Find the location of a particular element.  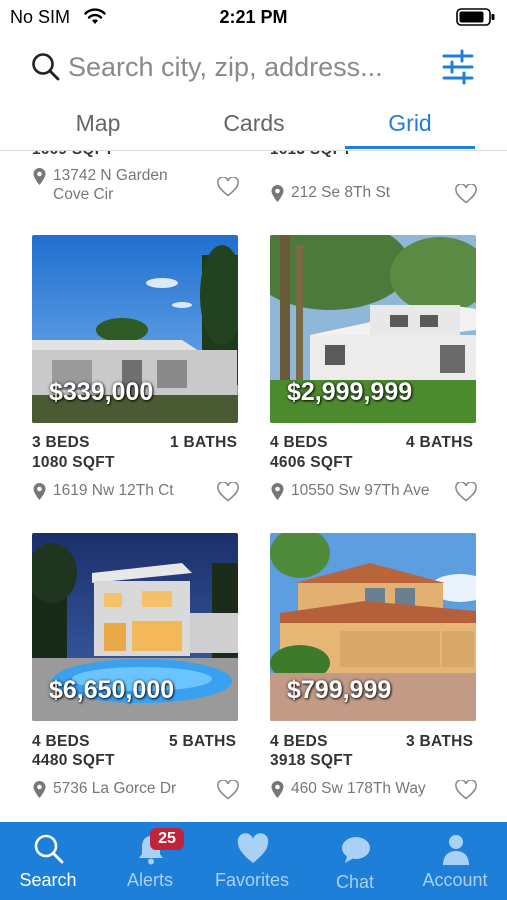

nav-account-label: Account is located at coordinates (455, 880).